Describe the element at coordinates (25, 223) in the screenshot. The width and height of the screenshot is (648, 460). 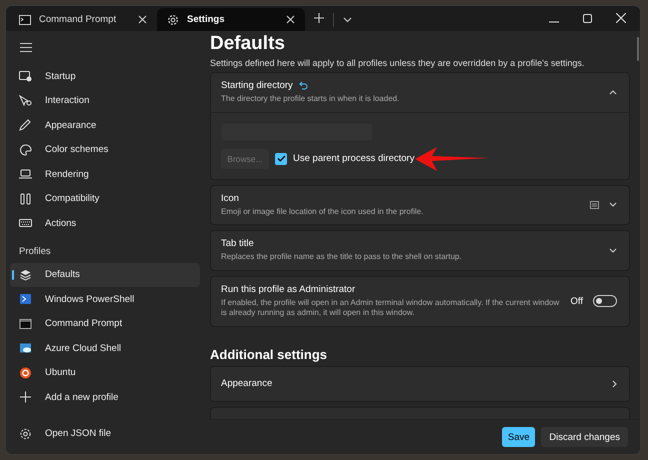
I see `keyboard-icon` at that location.